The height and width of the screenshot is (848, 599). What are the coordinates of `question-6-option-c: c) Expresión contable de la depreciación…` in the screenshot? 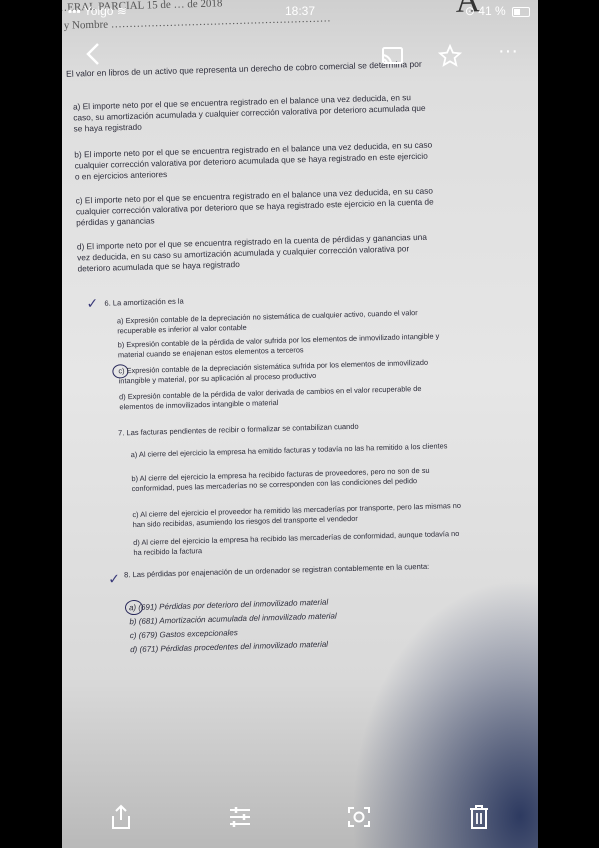 It's located at (273, 371).